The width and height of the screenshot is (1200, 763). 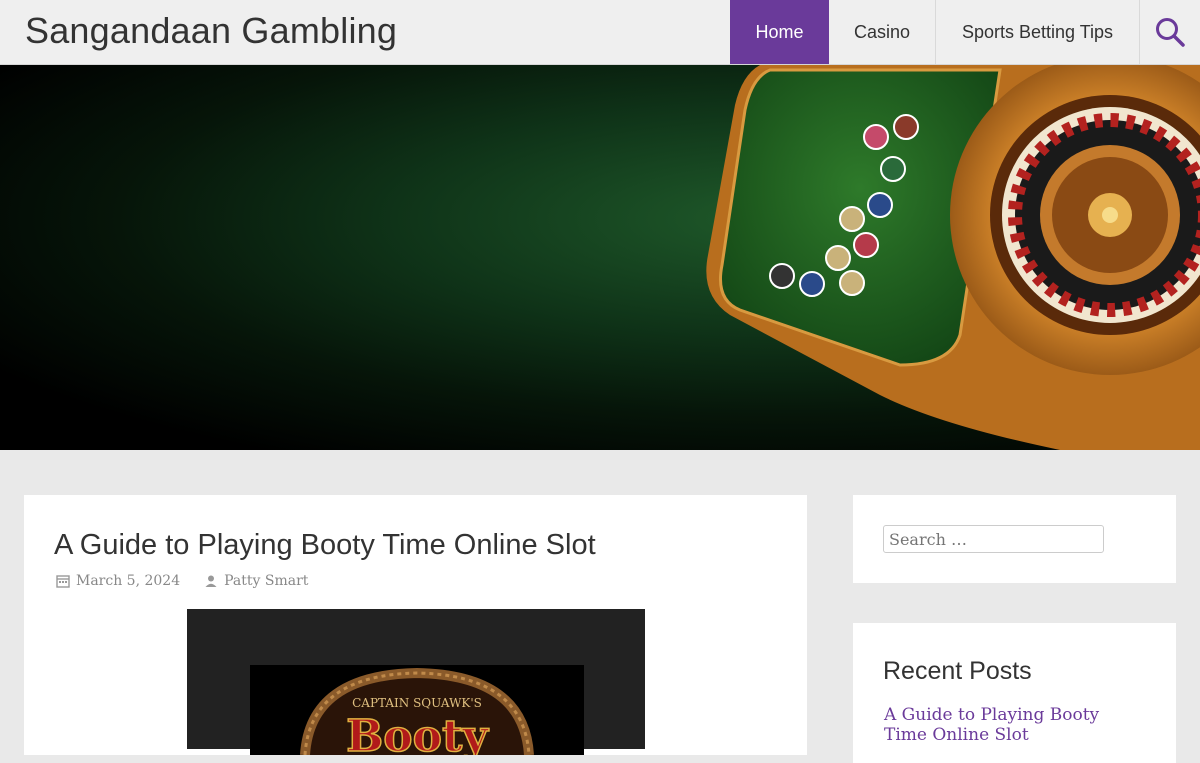 I want to click on sidebar-search-widget, so click(x=1014, y=539).